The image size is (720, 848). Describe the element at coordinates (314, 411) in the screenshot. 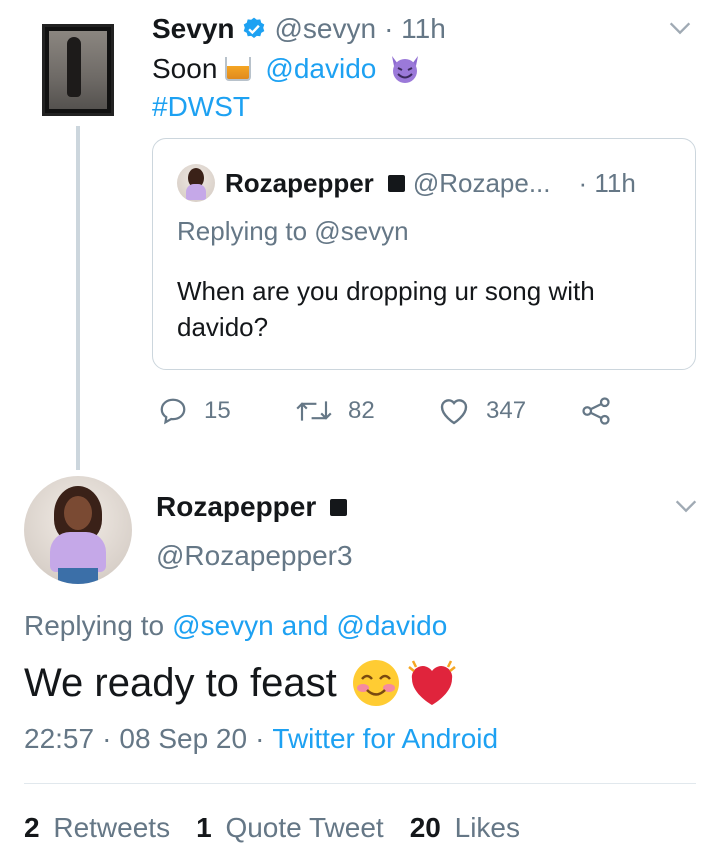

I see `retweet-icon` at that location.